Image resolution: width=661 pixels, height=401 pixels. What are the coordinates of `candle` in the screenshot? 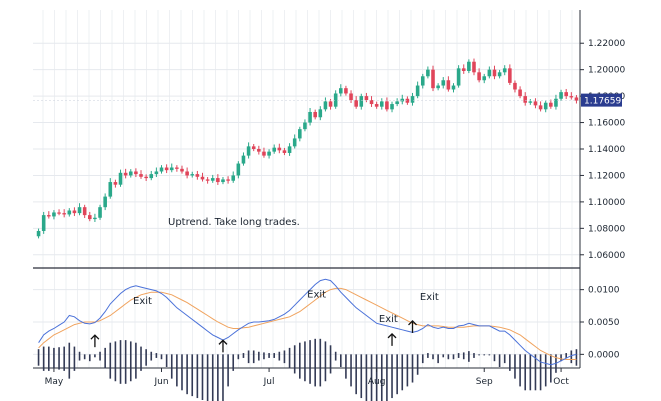 It's located at (458, 76).